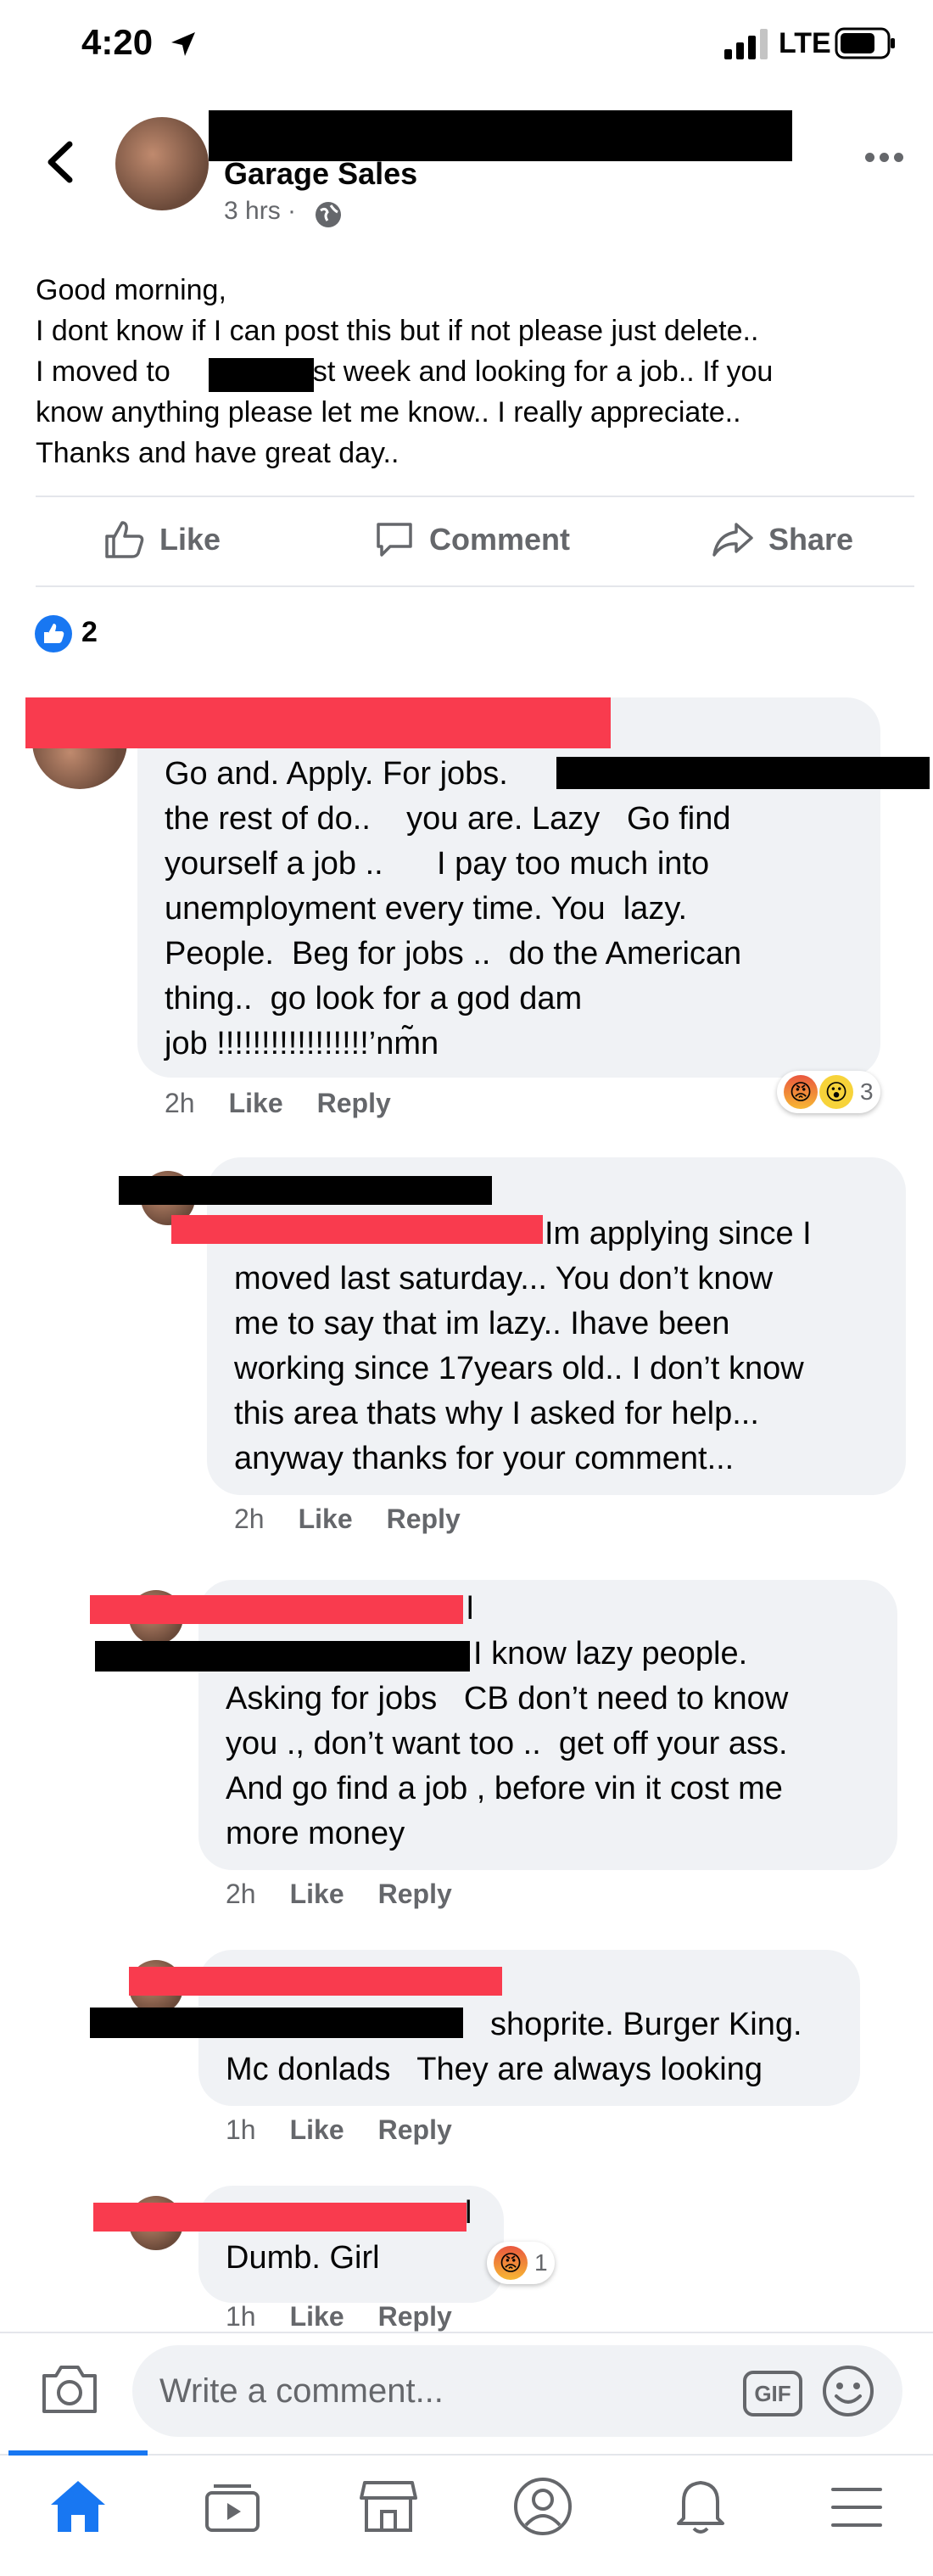 This screenshot has width=933, height=2576. I want to click on status-time: 4:20, so click(117, 42).